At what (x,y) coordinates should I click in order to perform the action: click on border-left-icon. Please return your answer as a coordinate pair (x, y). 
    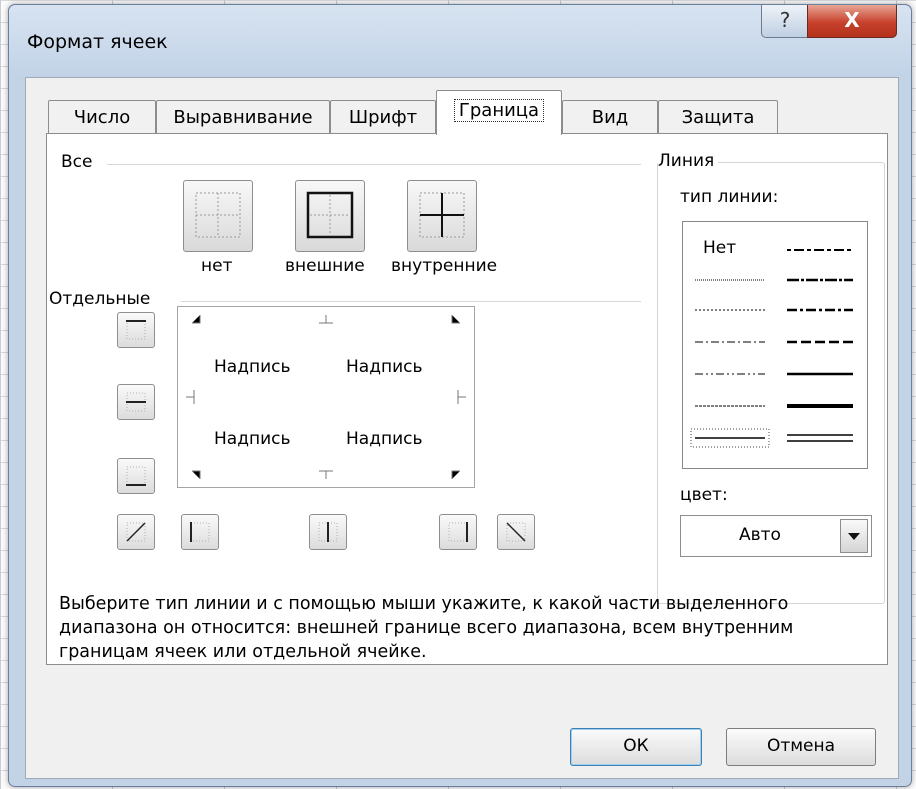
    Looking at the image, I should click on (200, 532).